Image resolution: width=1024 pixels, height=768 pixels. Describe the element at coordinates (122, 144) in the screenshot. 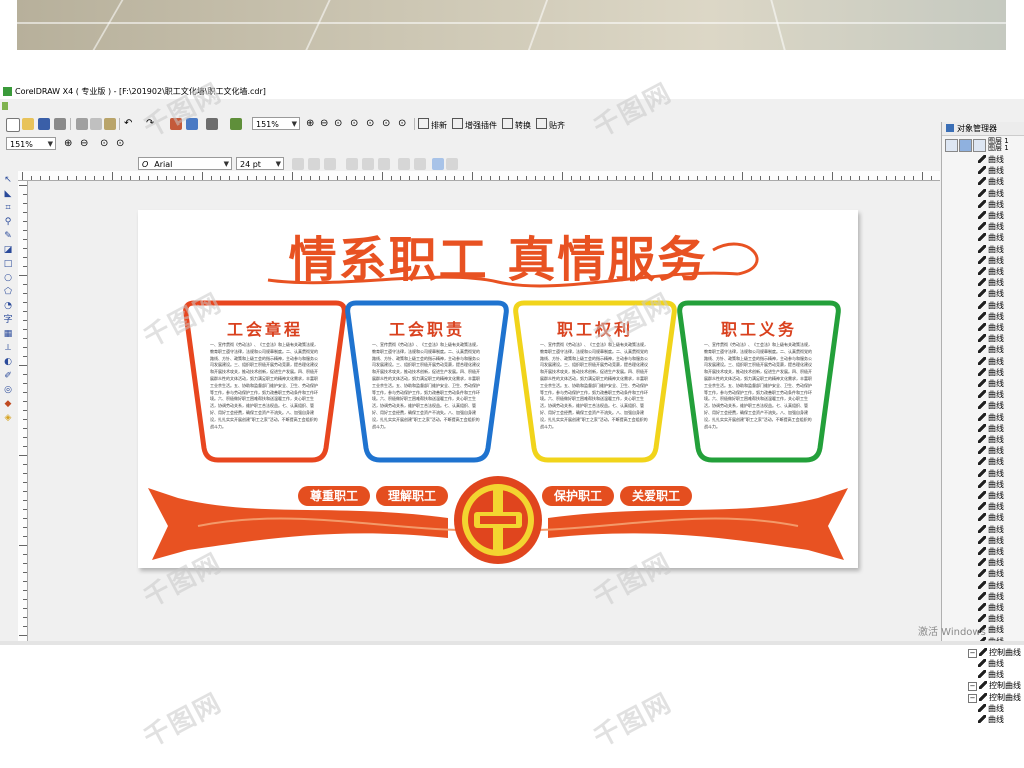

I see `zoom-sel-small-icon: ⊙` at that location.